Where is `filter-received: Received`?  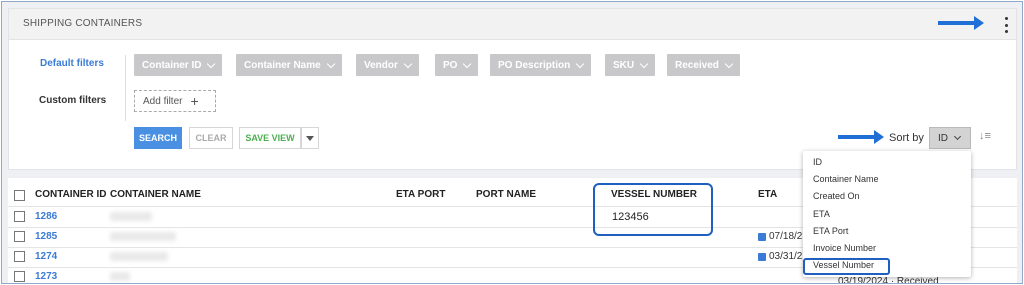
filter-received: Received is located at coordinates (703, 65).